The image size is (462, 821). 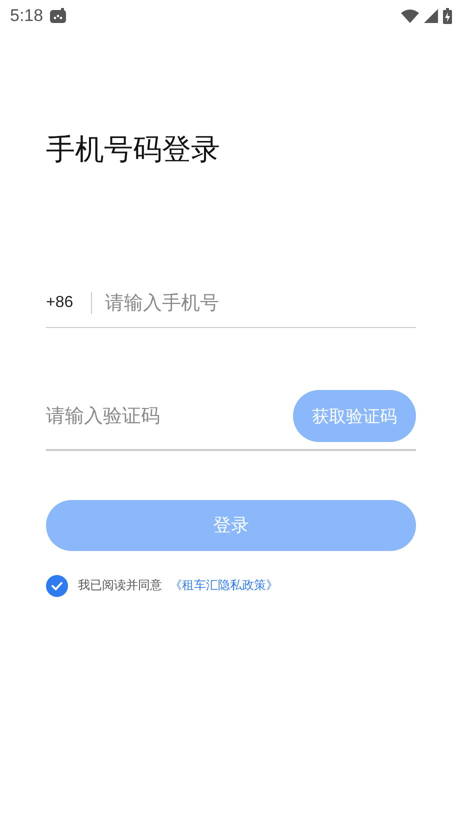 I want to click on agreement-text: 我已阅读并同意, so click(x=120, y=585).